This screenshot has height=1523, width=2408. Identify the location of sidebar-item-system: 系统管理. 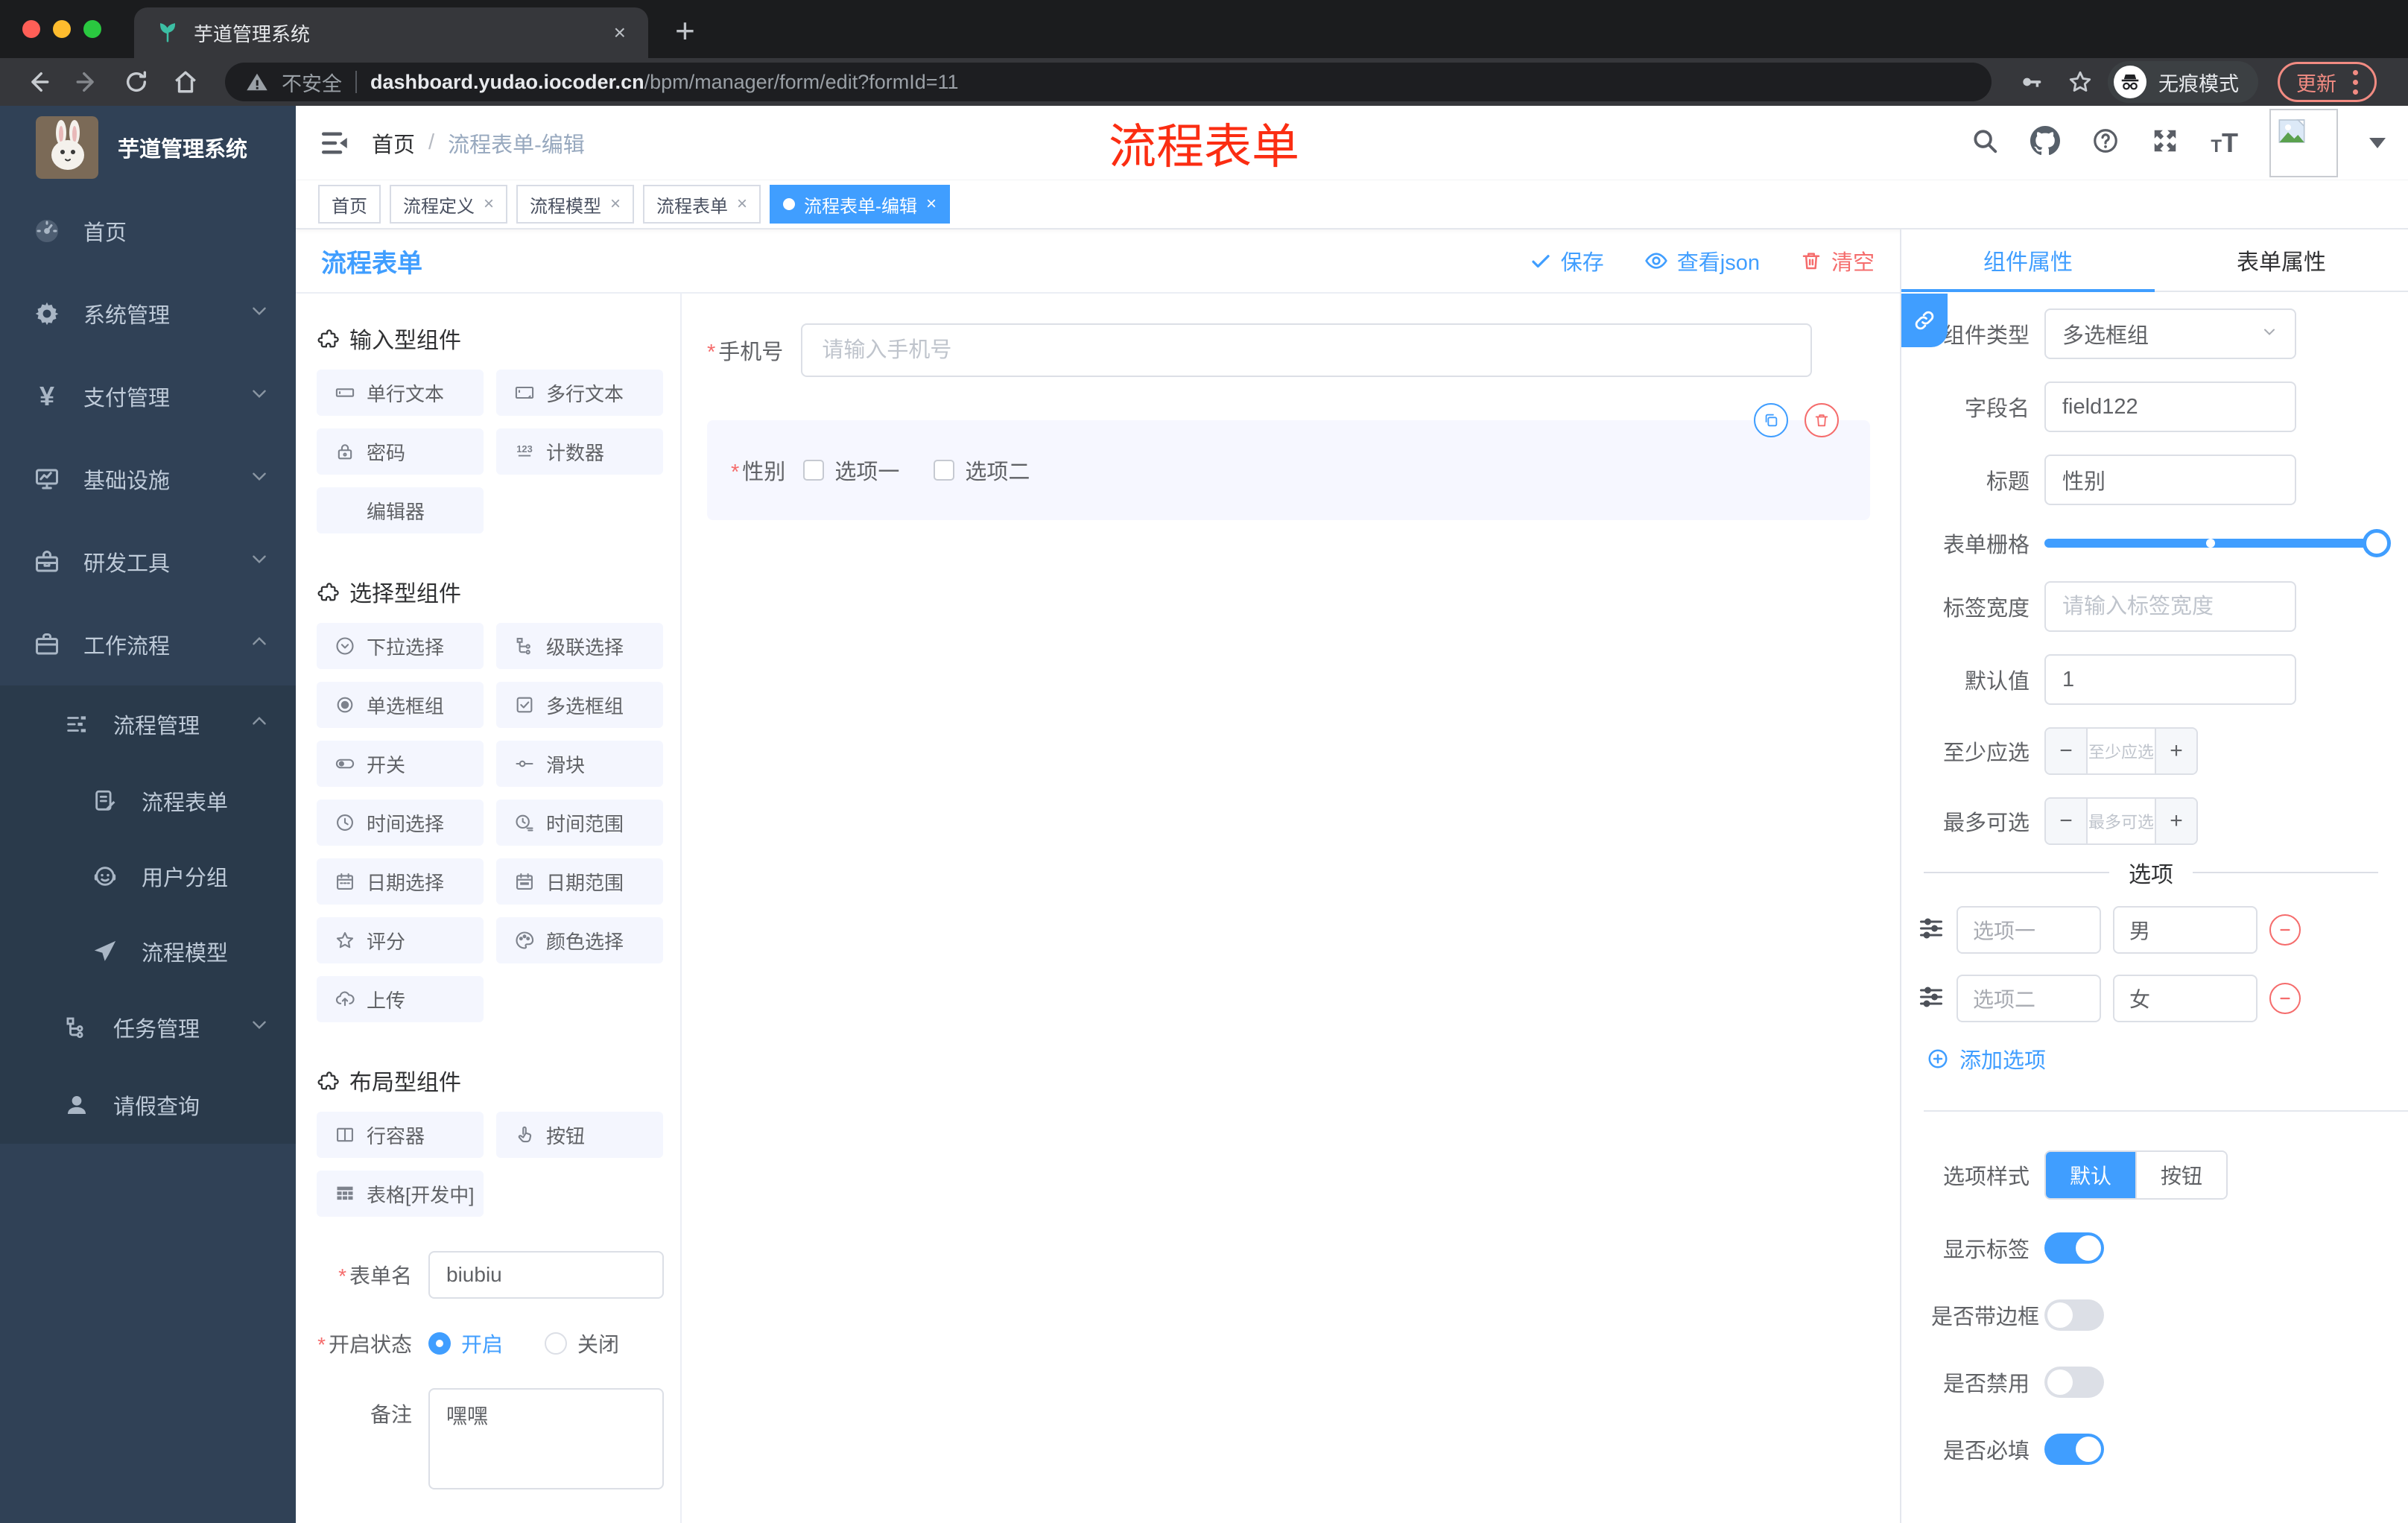
(148, 314).